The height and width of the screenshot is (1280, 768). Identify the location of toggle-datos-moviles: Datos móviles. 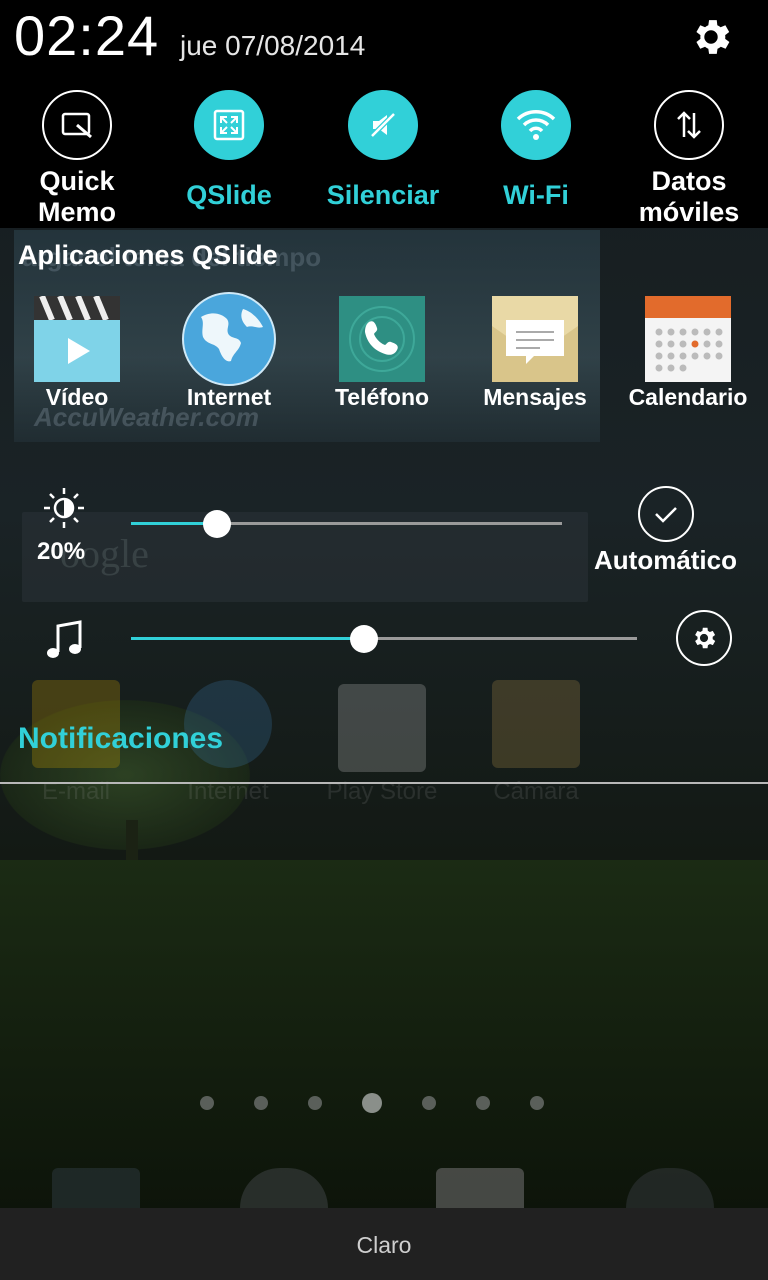
(689, 159).